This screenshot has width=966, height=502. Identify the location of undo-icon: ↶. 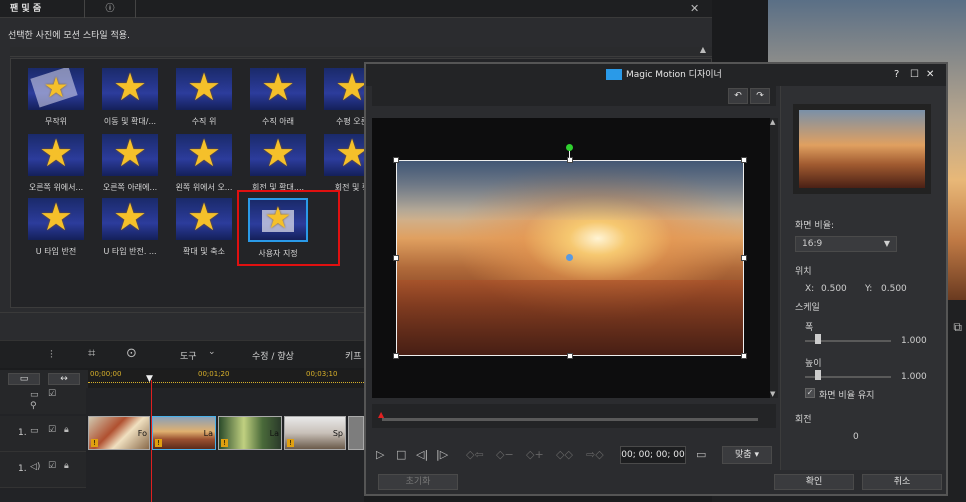
(738, 96).